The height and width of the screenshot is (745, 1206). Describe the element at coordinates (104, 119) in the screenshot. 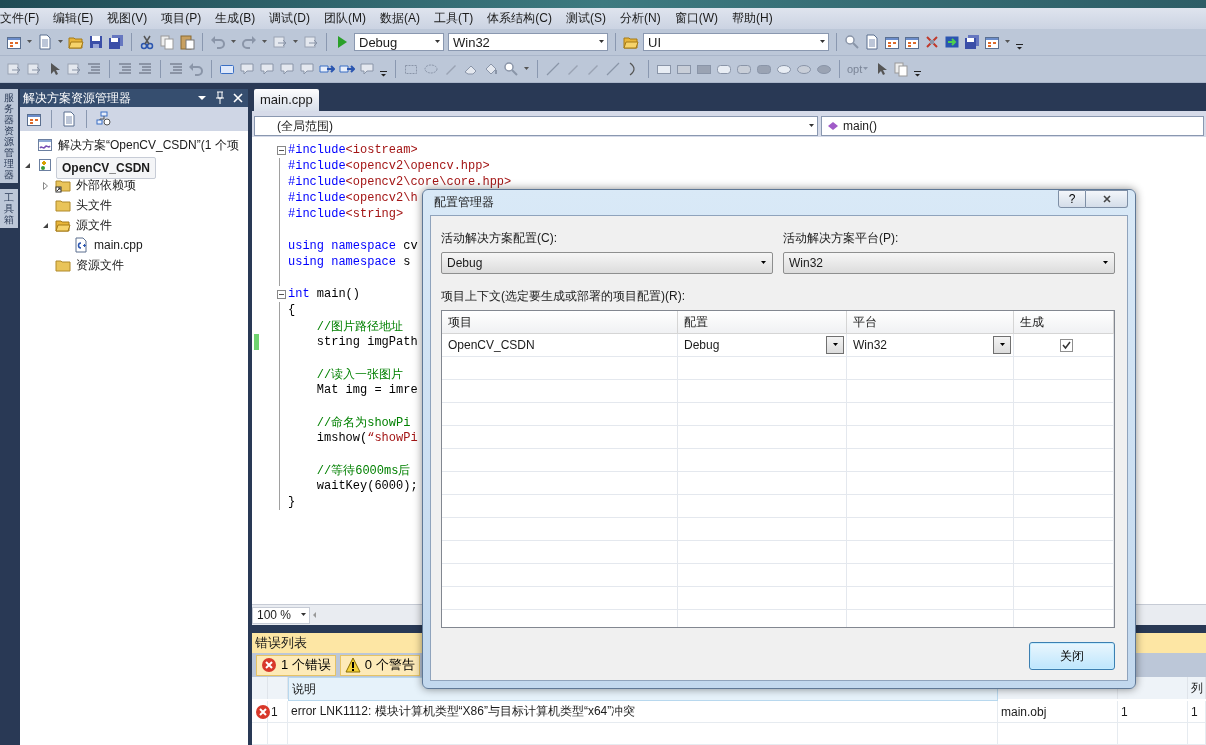

I see `class-diagram-icon` at that location.